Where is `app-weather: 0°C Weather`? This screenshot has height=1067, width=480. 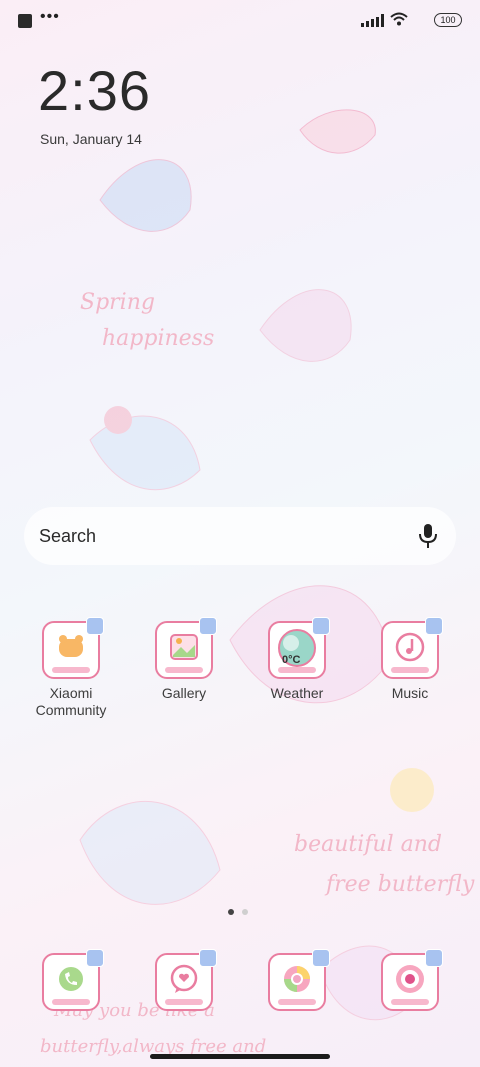
app-weather: 0°C Weather is located at coordinates (297, 659).